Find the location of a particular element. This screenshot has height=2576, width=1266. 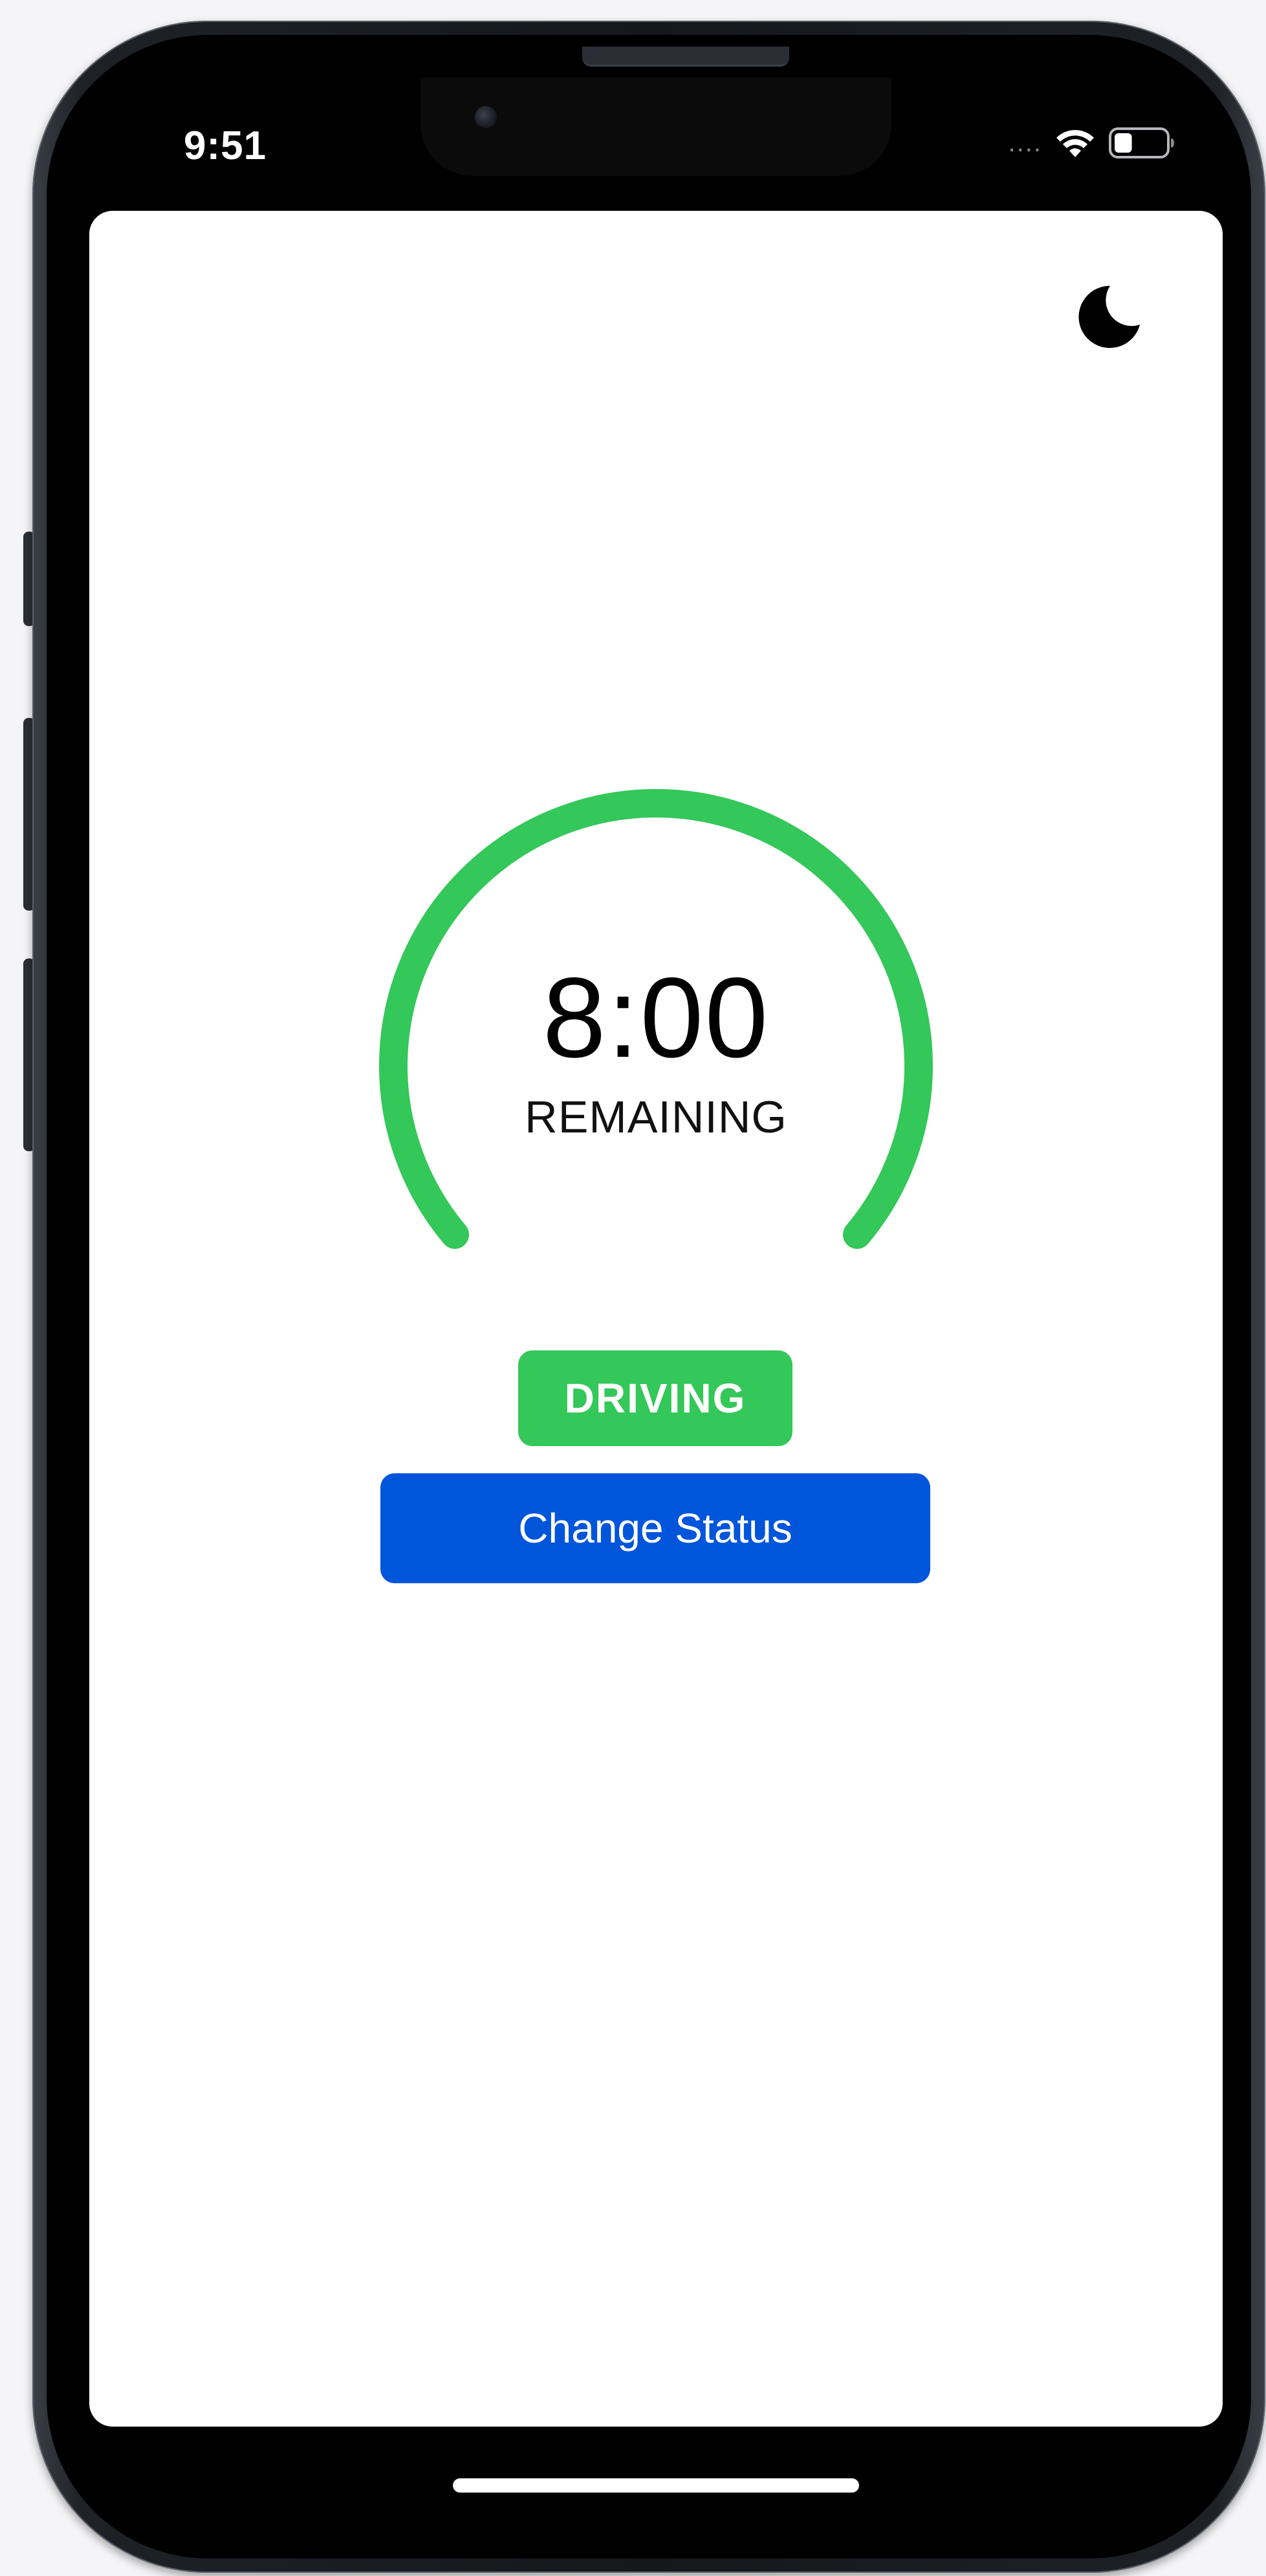

top-speaker is located at coordinates (685, 57).